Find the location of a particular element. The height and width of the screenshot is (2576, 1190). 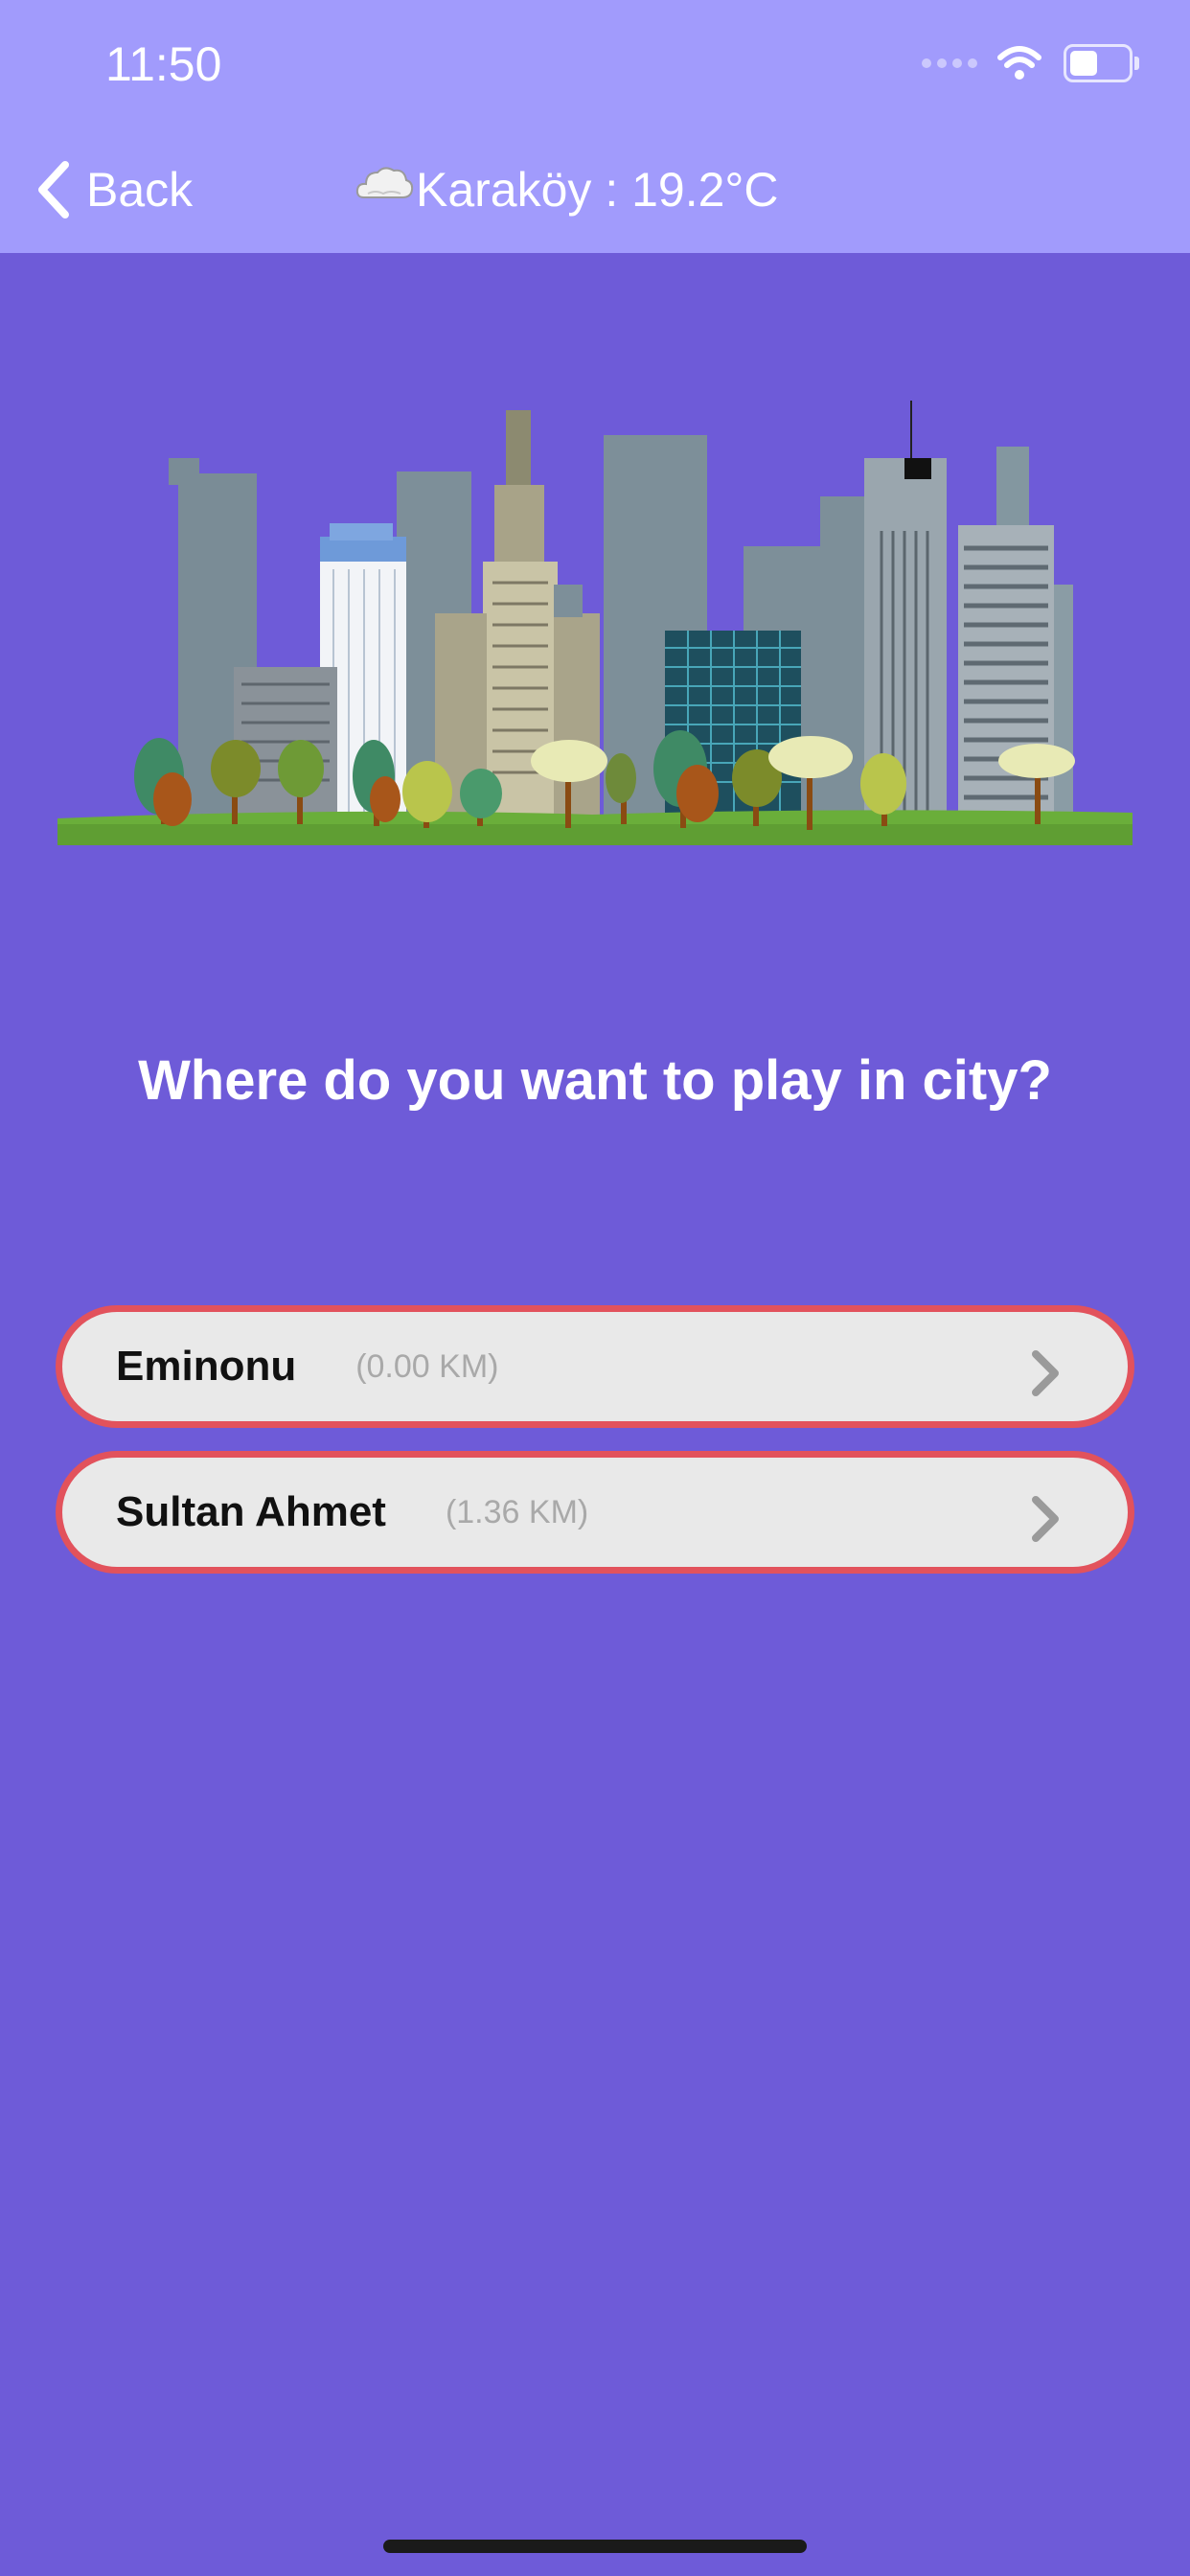

location-item-eminonu: Eminonu (0.00 KM) is located at coordinates (595, 1366).